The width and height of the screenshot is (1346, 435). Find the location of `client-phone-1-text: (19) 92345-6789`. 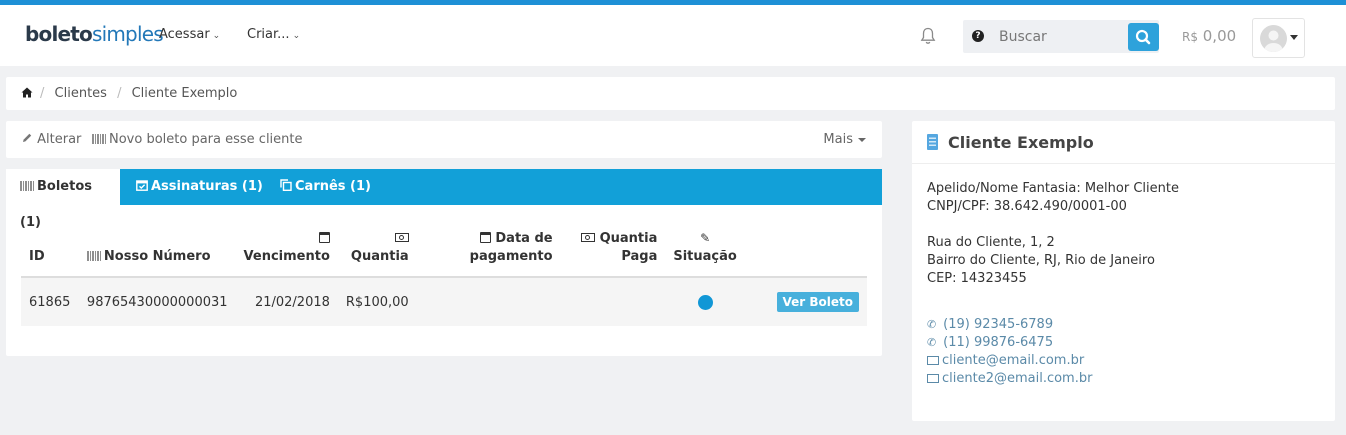

client-phone-1-text: (19) 92345-6789 is located at coordinates (998, 324).